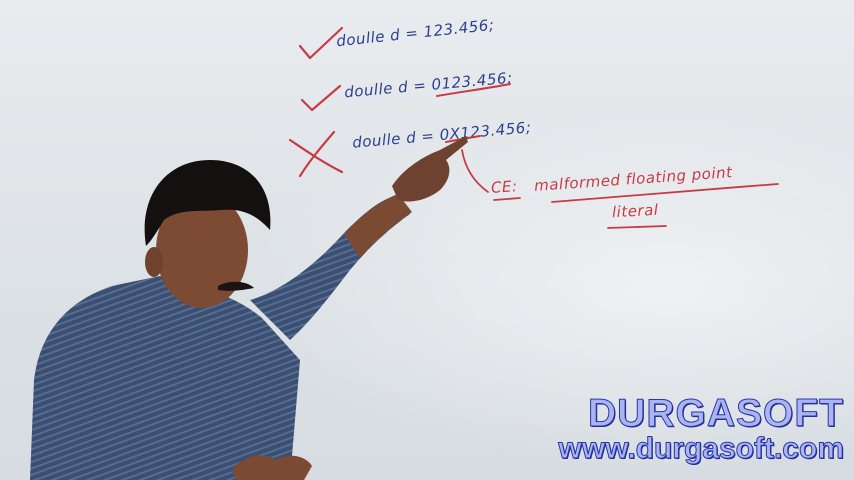  I want to click on watermark-url: www.durgasoft.com, so click(701, 449).